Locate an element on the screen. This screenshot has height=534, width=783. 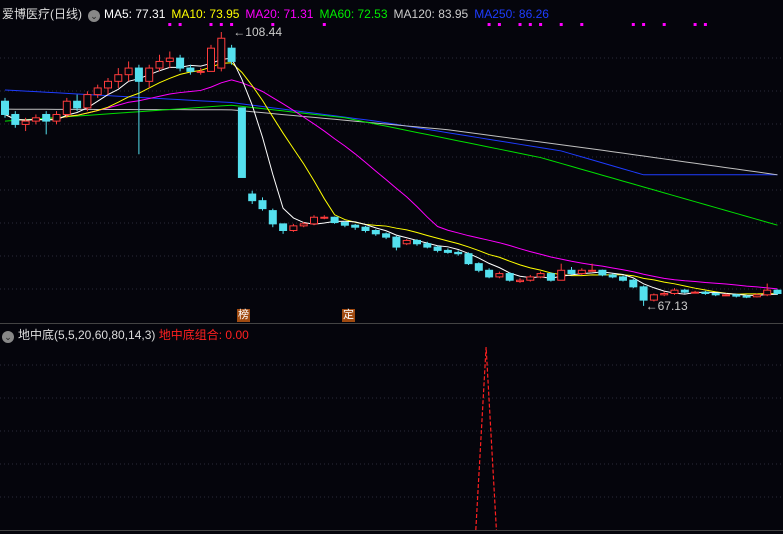
indicator-value: 地中底组合: 0.00 is located at coordinates (203, 335).